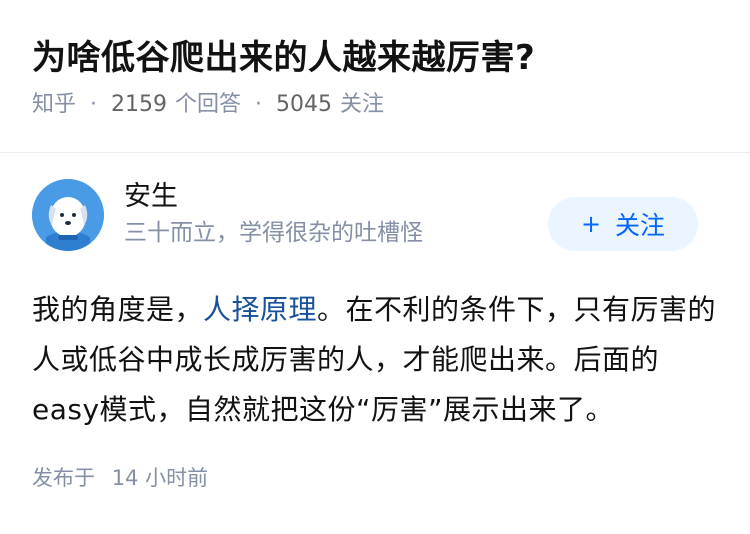  Describe the element at coordinates (304, 104) in the screenshot. I see `follow-count: 5045` at that location.